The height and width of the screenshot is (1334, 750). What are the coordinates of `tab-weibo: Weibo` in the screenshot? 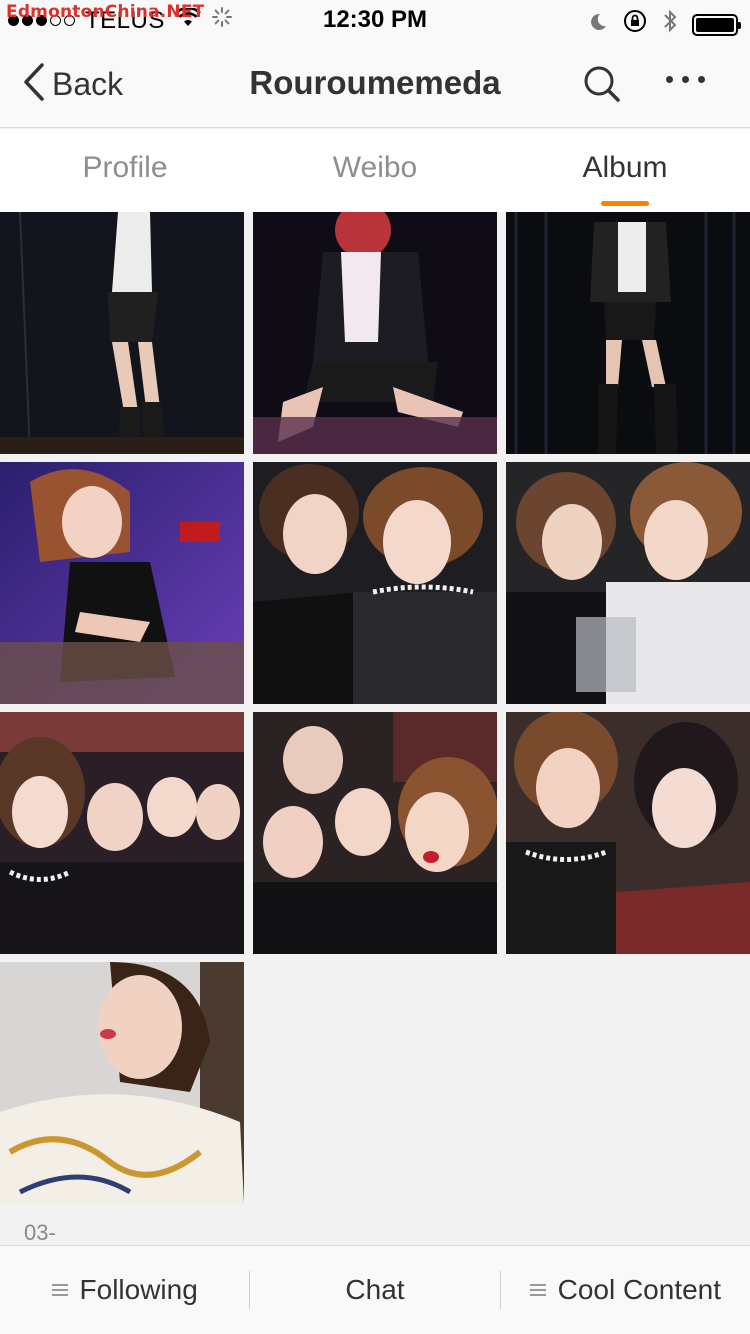 It's located at (375, 170).